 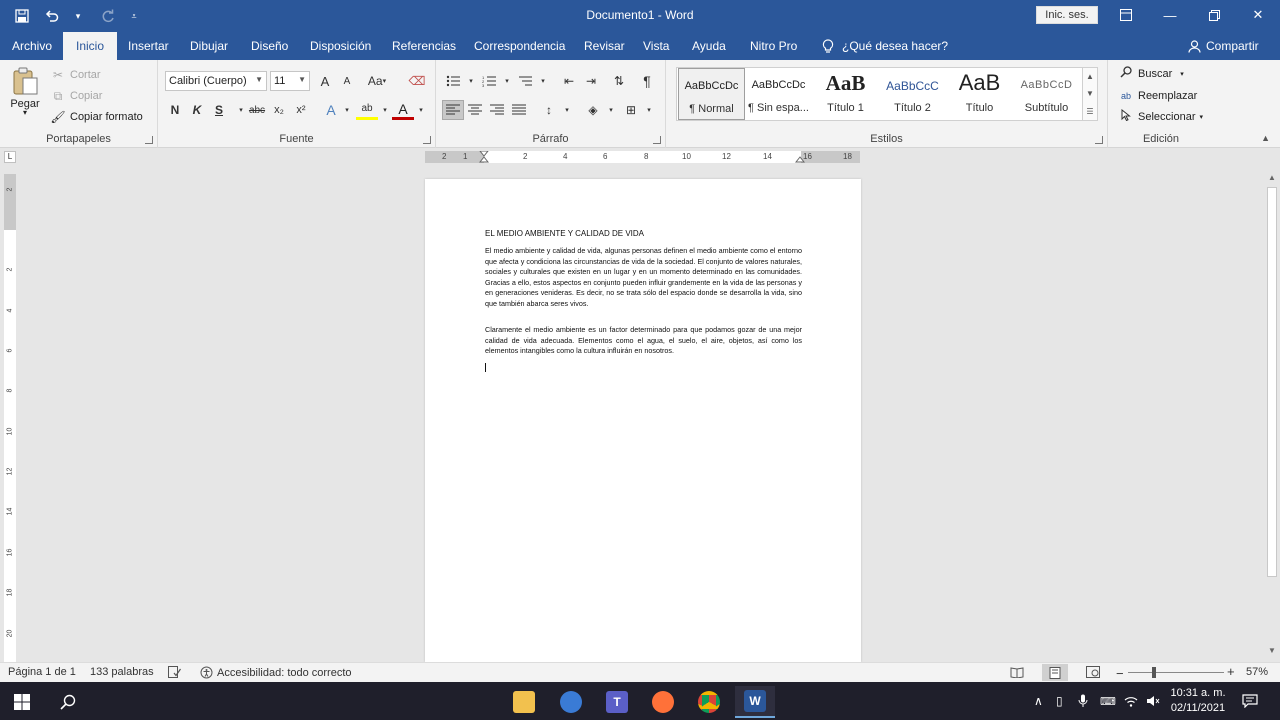 What do you see at coordinates (649, 110) in the screenshot?
I see `borders-dropdown-icon: ▾` at bounding box center [649, 110].